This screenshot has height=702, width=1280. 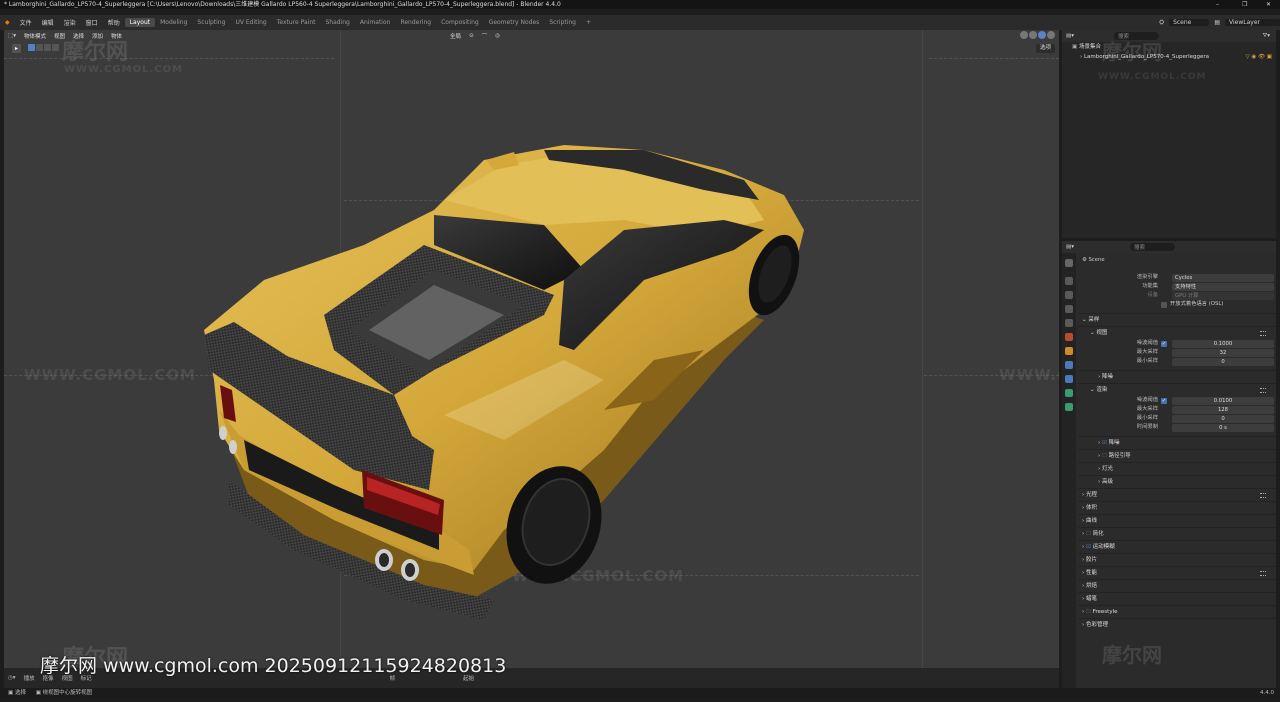 I want to click on section-simplify: › ☐ 简化, so click(x=1177, y=533).